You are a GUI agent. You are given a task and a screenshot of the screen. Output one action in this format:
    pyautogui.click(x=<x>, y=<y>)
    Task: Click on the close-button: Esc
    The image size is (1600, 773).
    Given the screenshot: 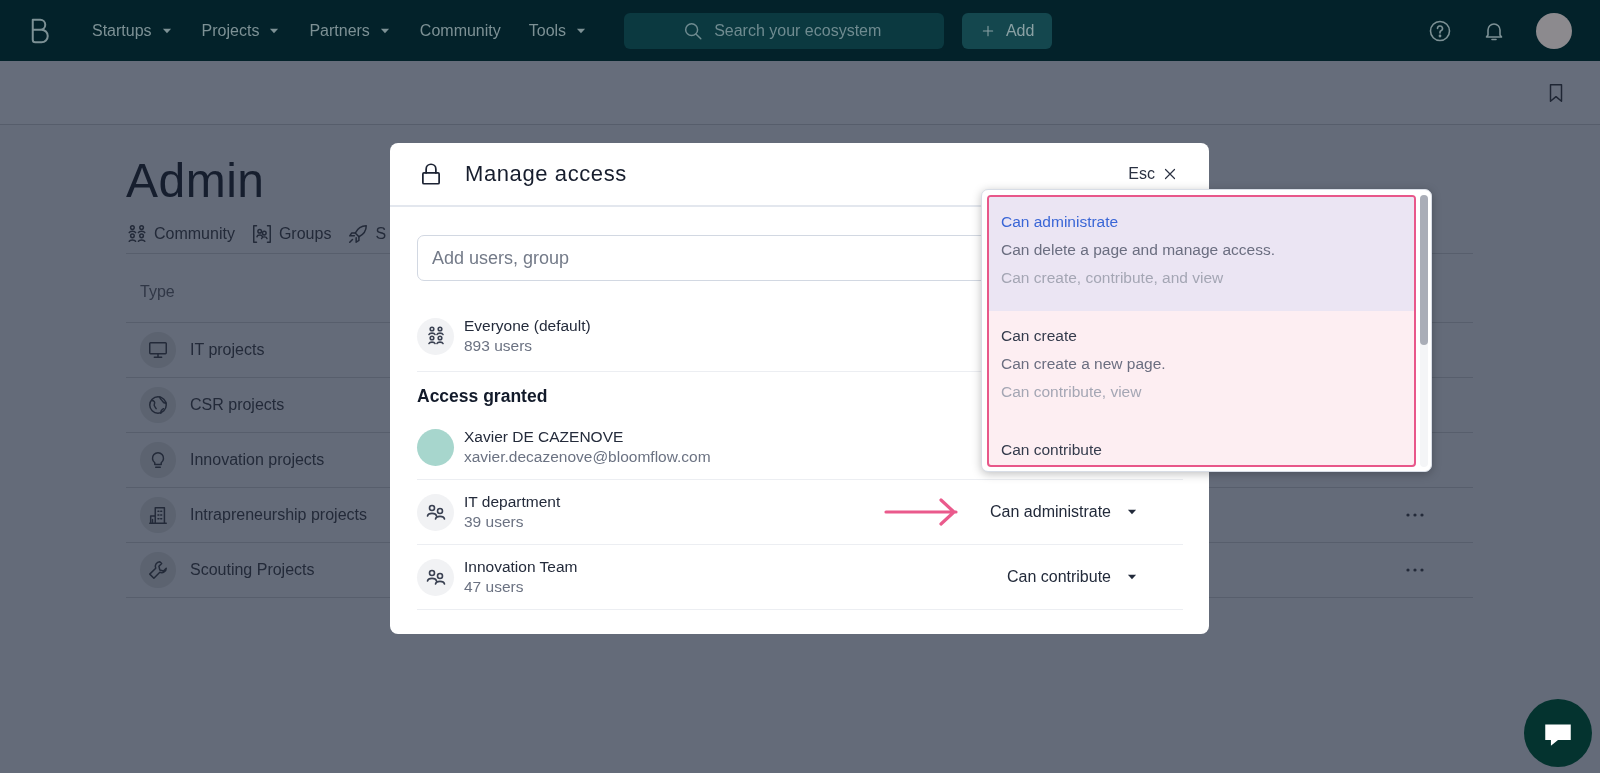 What is the action you would take?
    pyautogui.click(x=1153, y=174)
    